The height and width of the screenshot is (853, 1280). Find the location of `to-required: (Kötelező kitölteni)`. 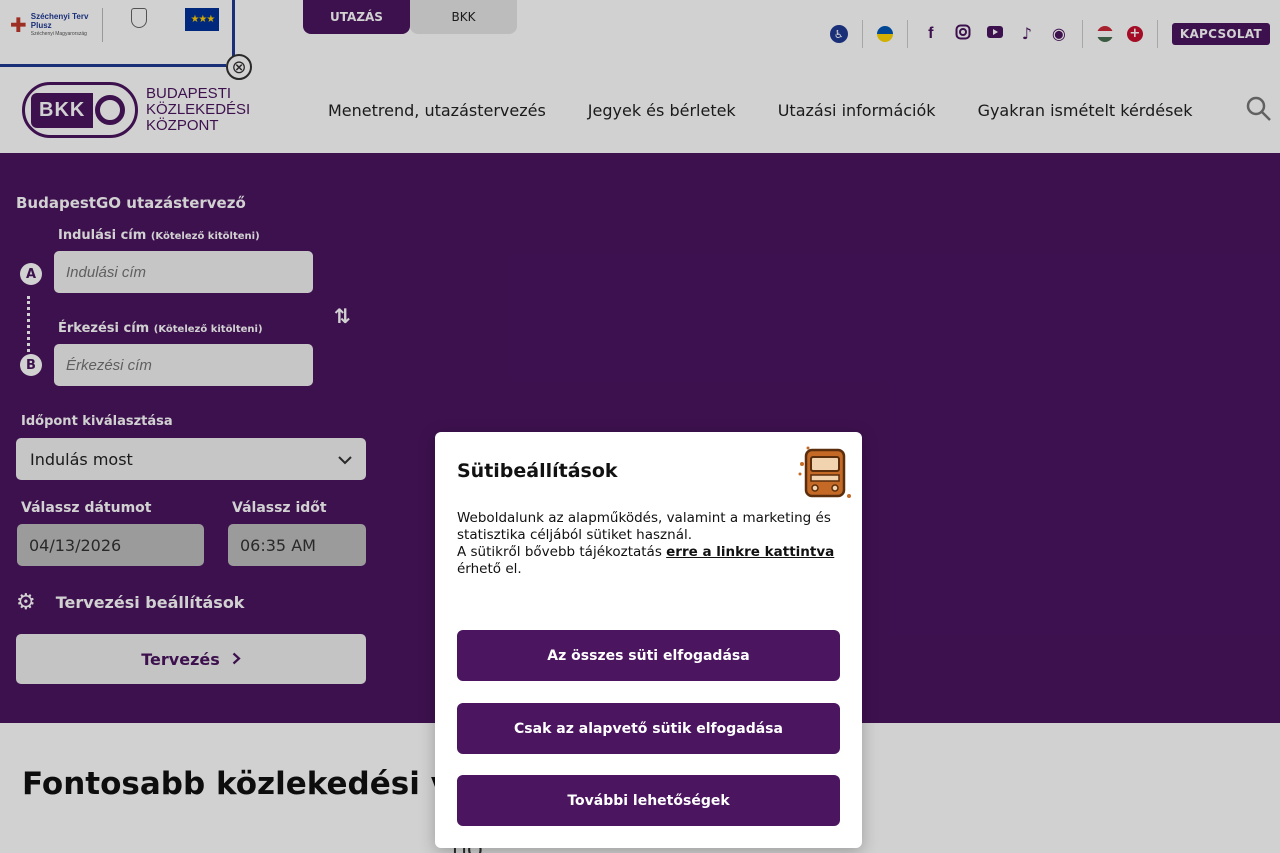

to-required: (Kötelező kitölteni) is located at coordinates (208, 329).